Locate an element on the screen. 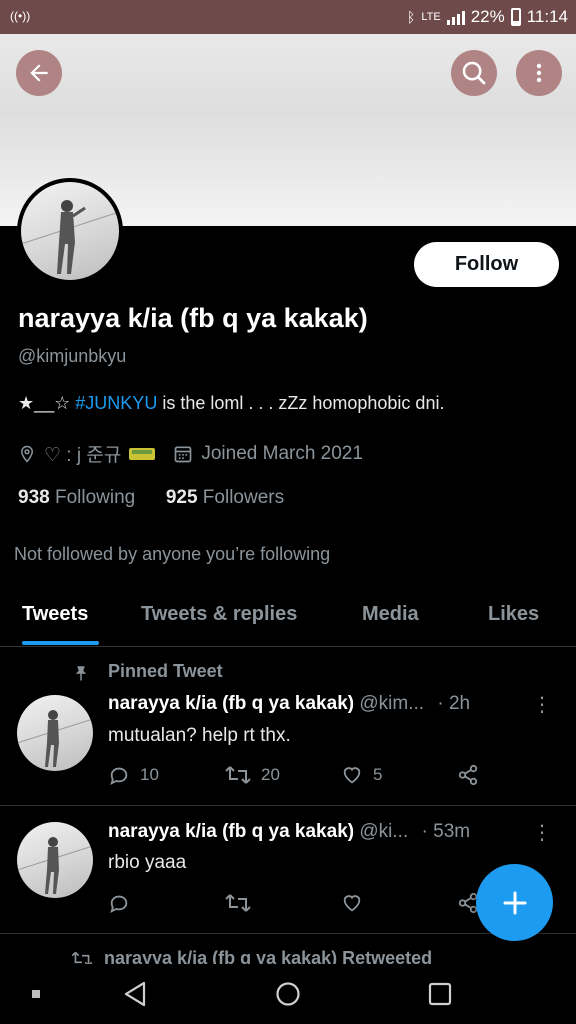 Image resolution: width=576 pixels, height=1024 pixels. back-button is located at coordinates (39, 73).